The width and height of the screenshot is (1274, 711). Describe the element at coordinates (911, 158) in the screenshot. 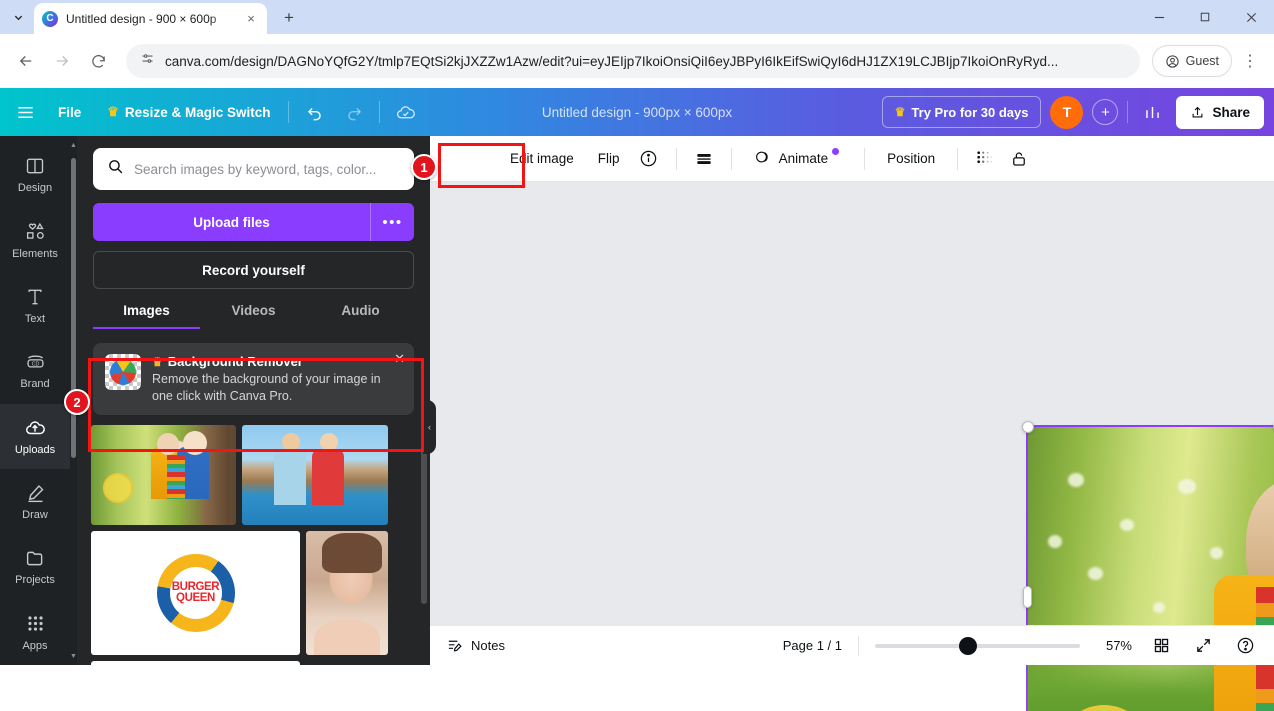

I see `position-button: Position` at that location.